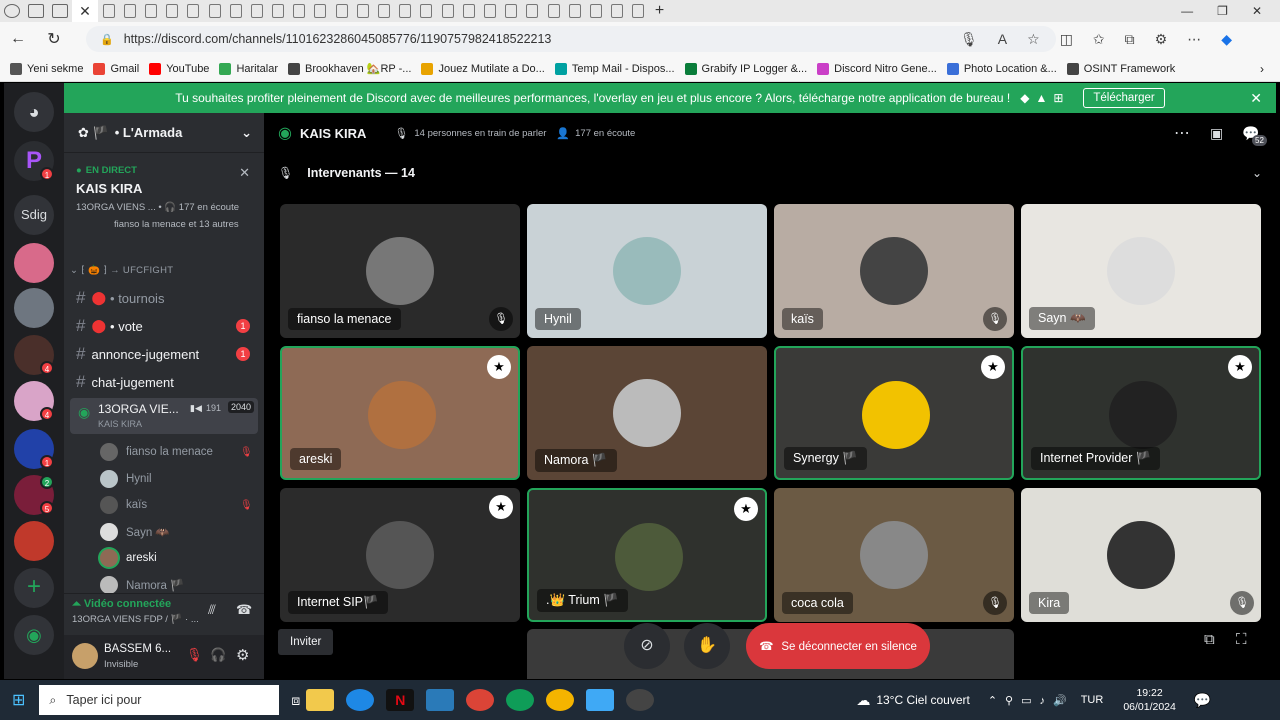 Image resolution: width=1280 pixels, height=720 pixels. What do you see at coordinates (838, 646) in the screenshot?
I see `disconnect-silently-button: ☎ Se déconnecter en silence` at bounding box center [838, 646].